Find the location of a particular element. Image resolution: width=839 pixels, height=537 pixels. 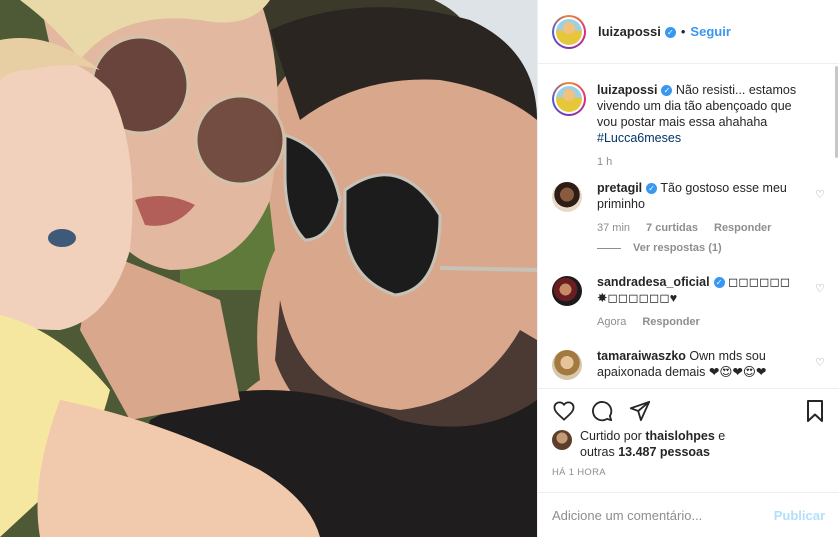

liker-avatar is located at coordinates (562, 440).